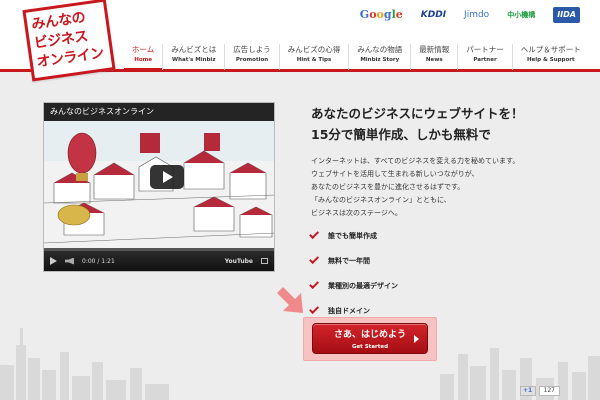 The image size is (600, 400). I want to click on partner-logo-jimdo: Jimdo, so click(476, 15).